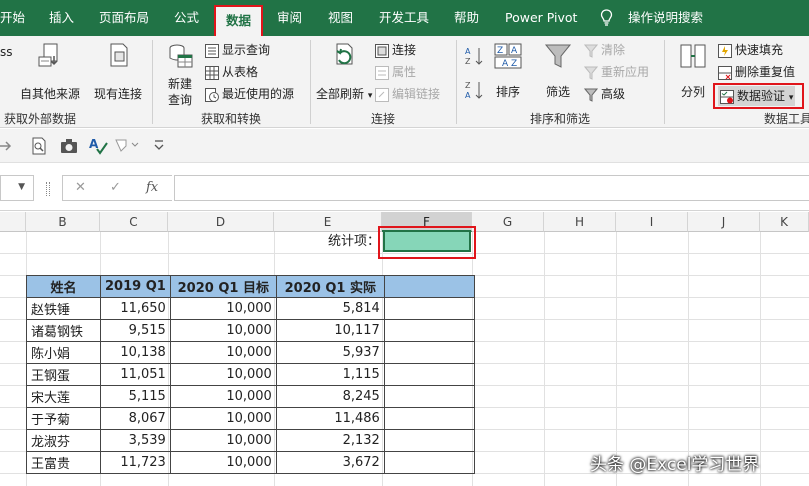 The height and width of the screenshot is (486, 809). I want to click on name-box-dropdown-icon: ▼, so click(21, 187).